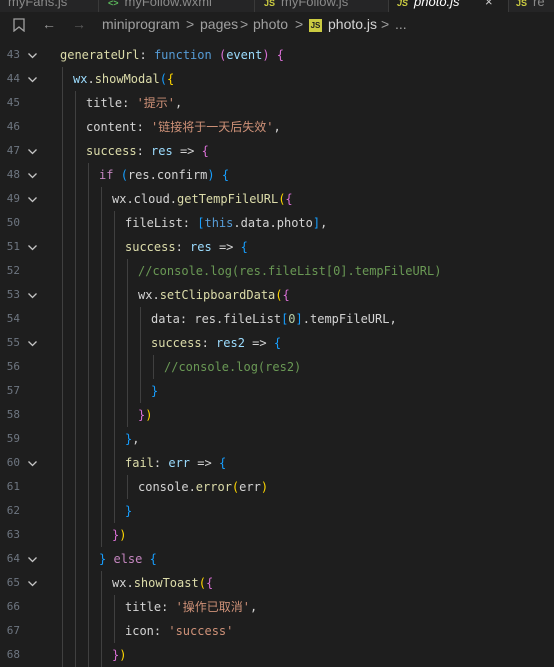 The width and height of the screenshot is (554, 667). I want to click on code-line: 43 generateUrl: function (event) {, so click(277, 55).